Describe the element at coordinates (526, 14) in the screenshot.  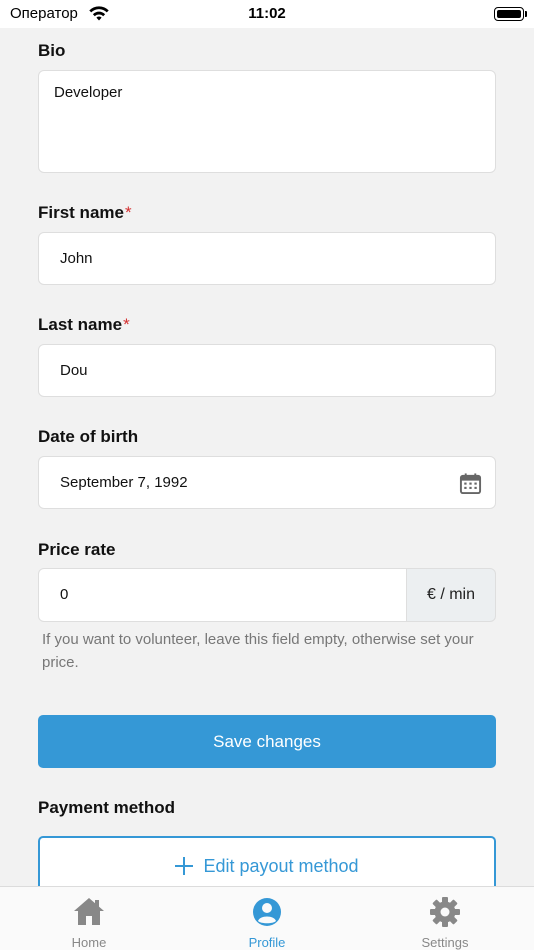
I see `battery-cap` at that location.